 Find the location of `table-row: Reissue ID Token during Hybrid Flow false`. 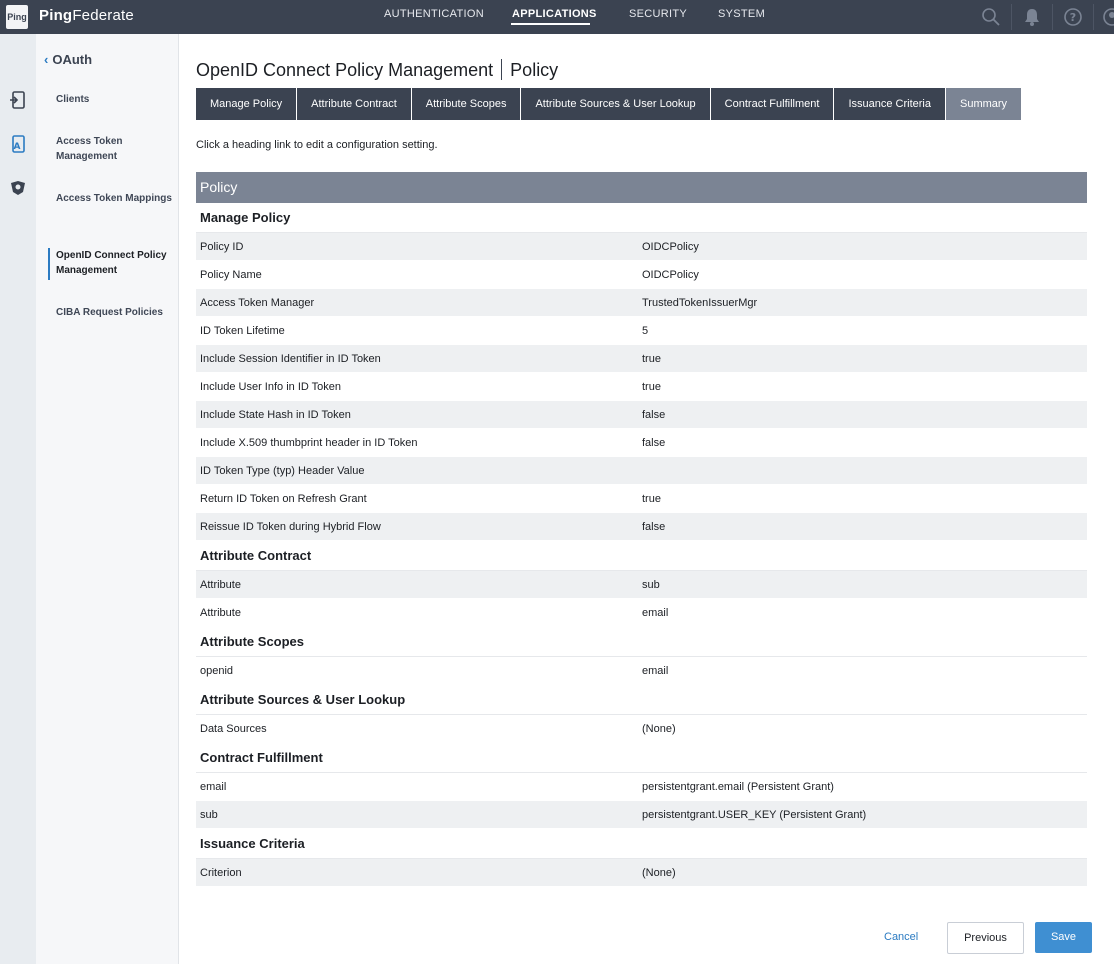

table-row: Reissue ID Token during Hybrid Flow false is located at coordinates (641, 527).